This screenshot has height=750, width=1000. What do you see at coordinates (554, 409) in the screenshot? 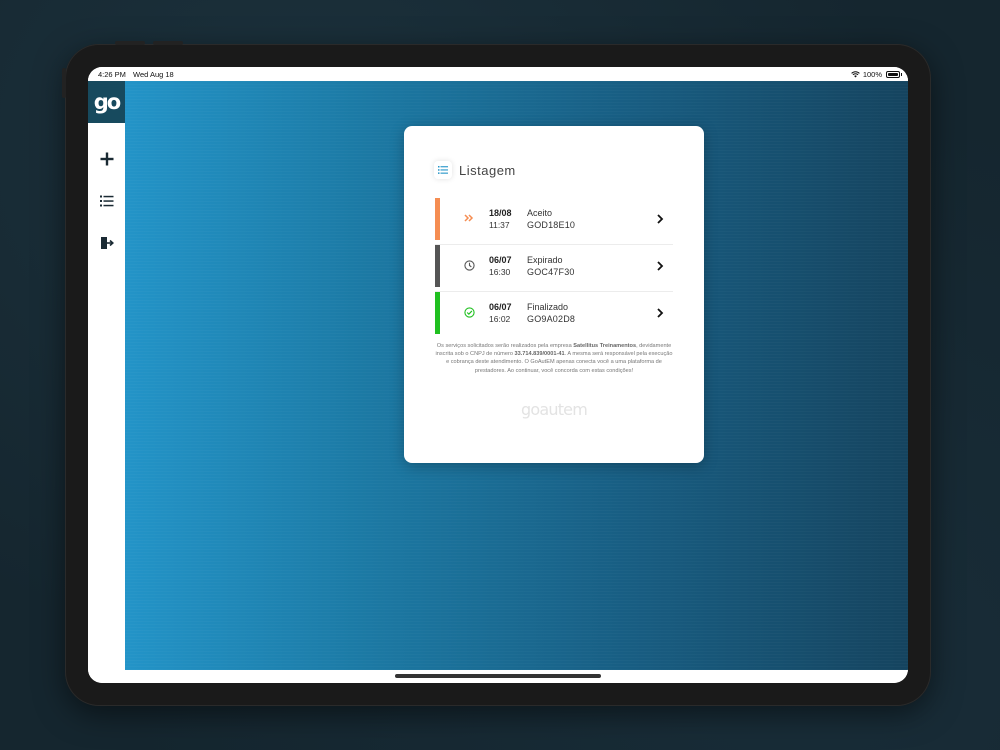
I see `goautem-logo: goautem` at bounding box center [554, 409].